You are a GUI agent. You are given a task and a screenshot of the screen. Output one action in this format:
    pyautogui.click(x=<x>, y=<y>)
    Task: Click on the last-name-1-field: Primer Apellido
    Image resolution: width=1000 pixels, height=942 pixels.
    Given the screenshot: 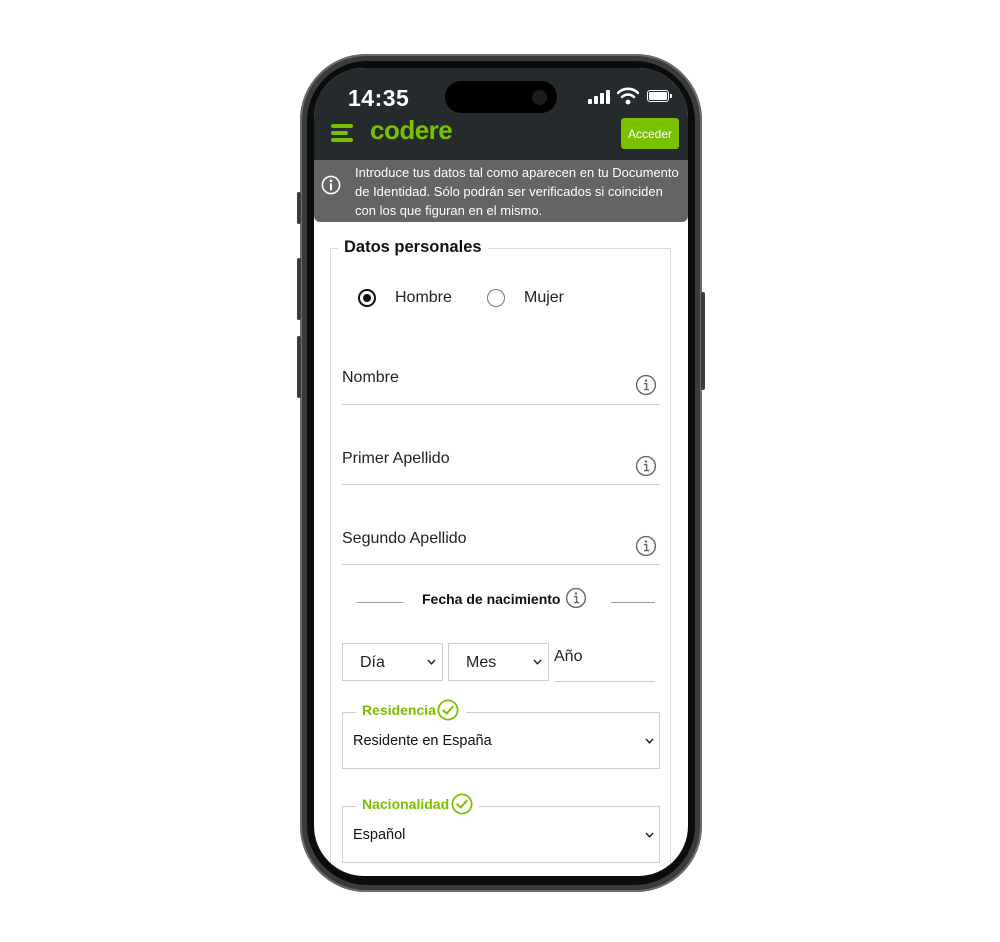 What is the action you would take?
    pyautogui.click(x=396, y=459)
    